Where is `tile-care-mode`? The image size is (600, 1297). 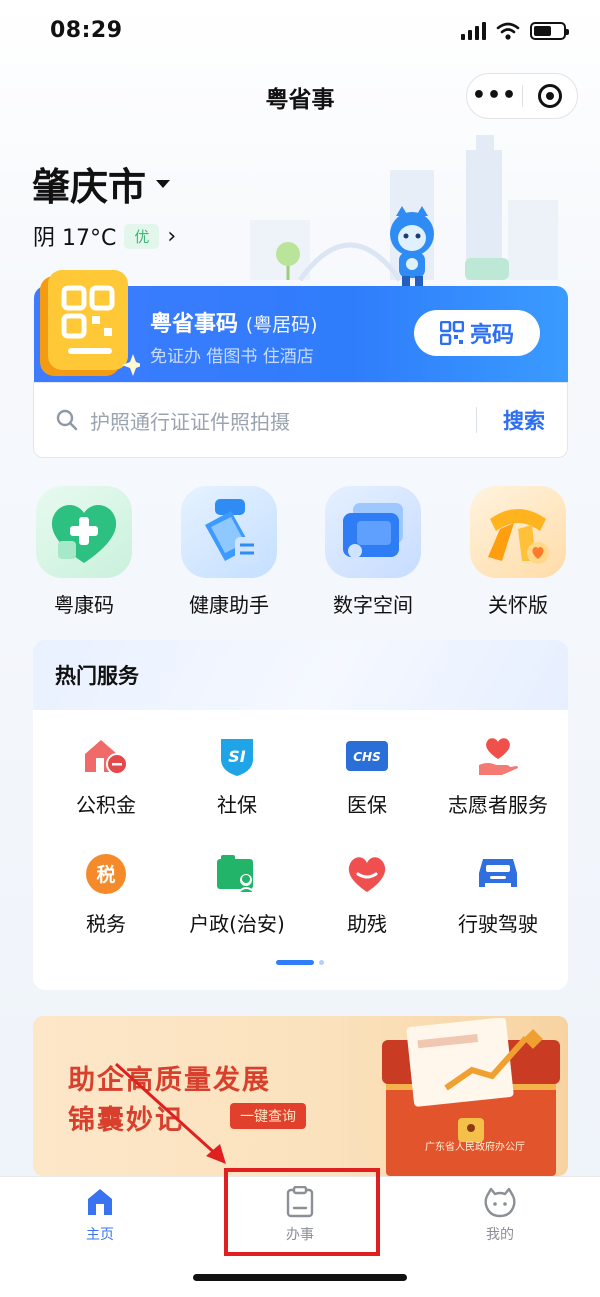 tile-care-mode is located at coordinates (518, 532).